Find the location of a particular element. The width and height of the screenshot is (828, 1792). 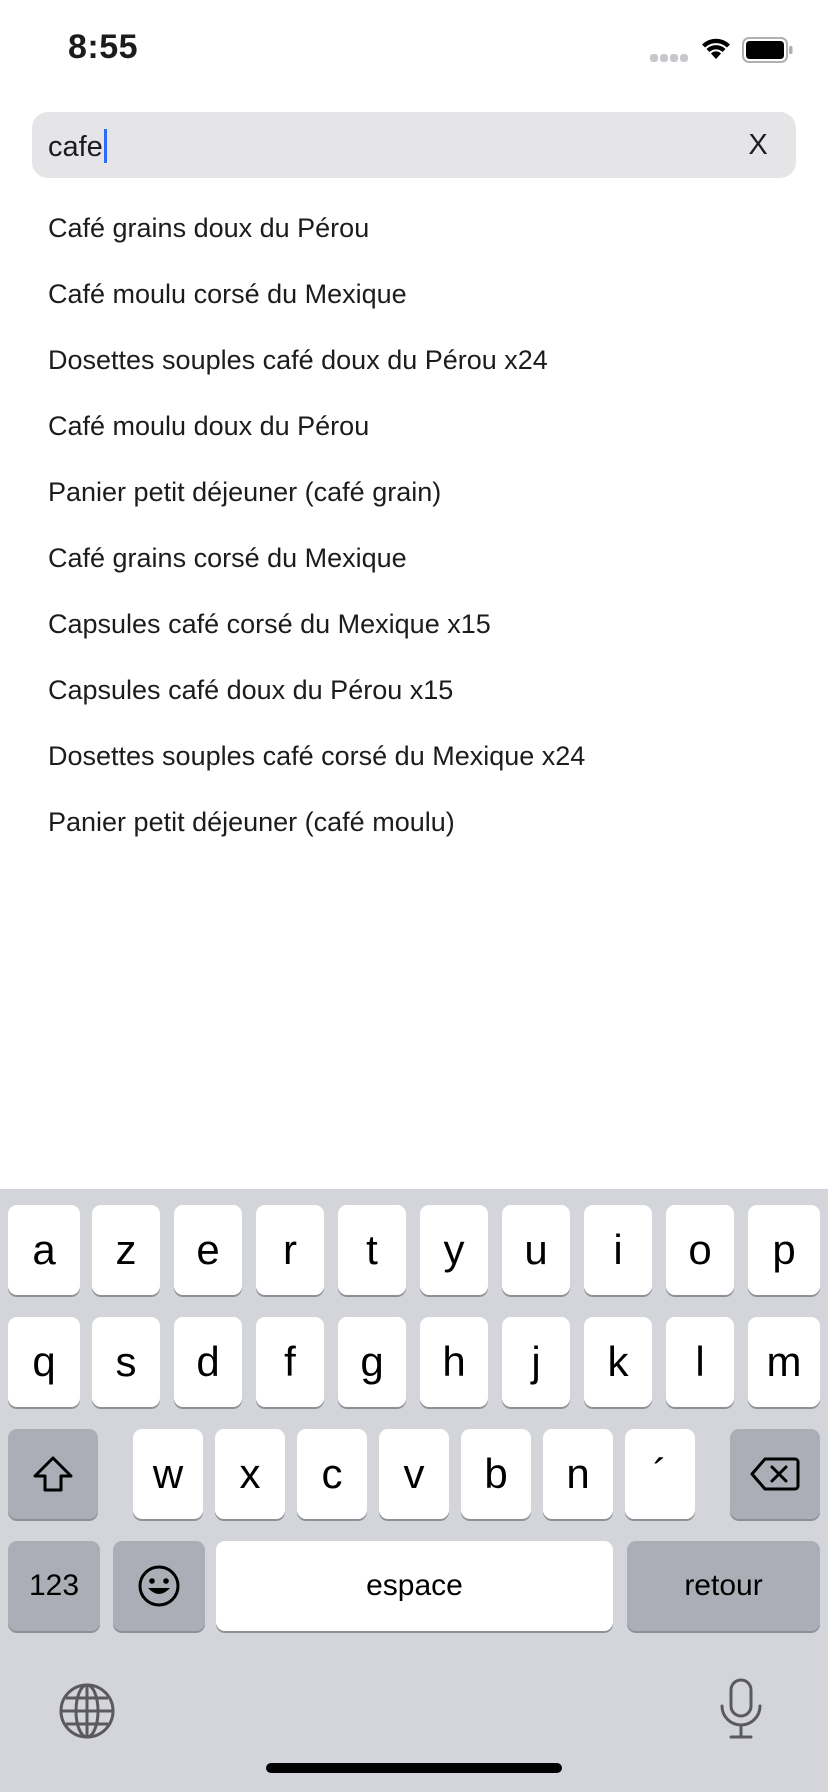

key-s: s is located at coordinates (126, 1362).